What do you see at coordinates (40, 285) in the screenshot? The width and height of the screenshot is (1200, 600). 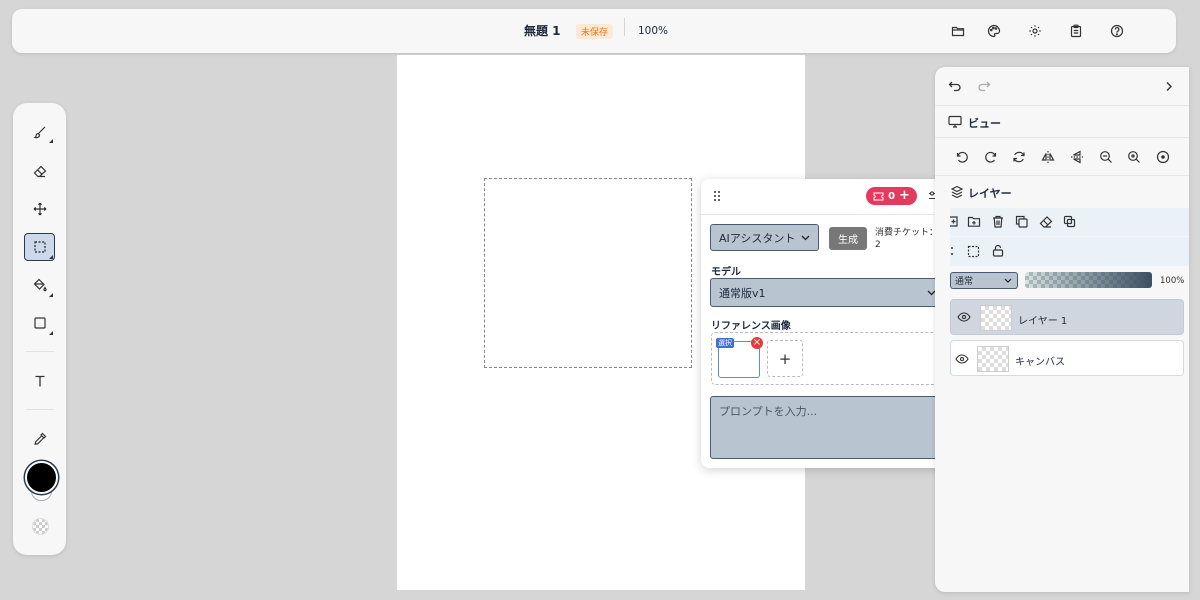 I see `fill-bucket-icon` at bounding box center [40, 285].